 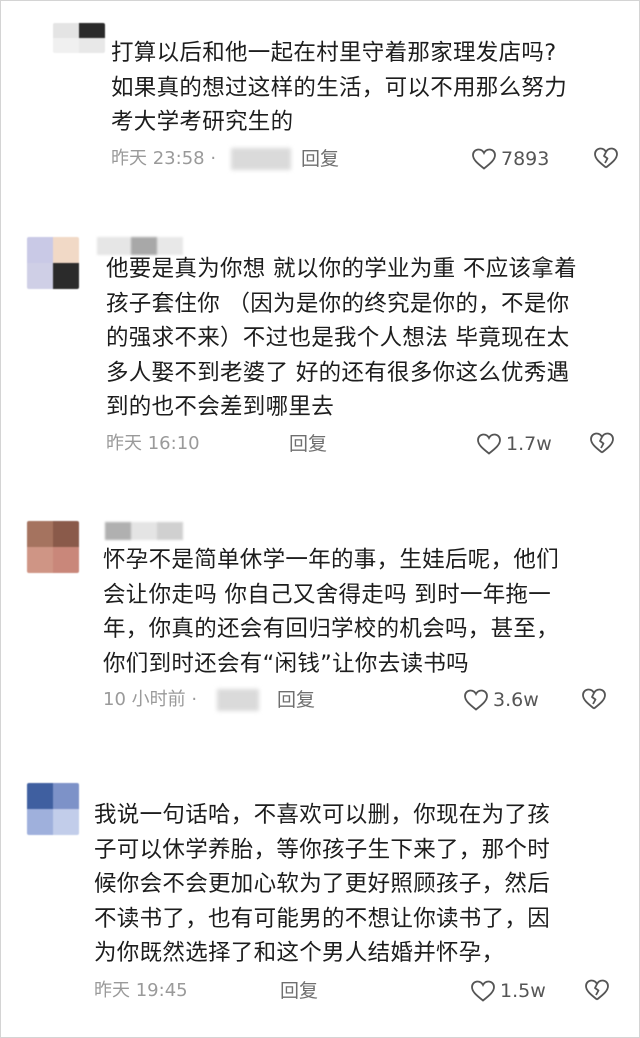 I want to click on comment-time: 昨天 23:58 ·, so click(x=164, y=158).